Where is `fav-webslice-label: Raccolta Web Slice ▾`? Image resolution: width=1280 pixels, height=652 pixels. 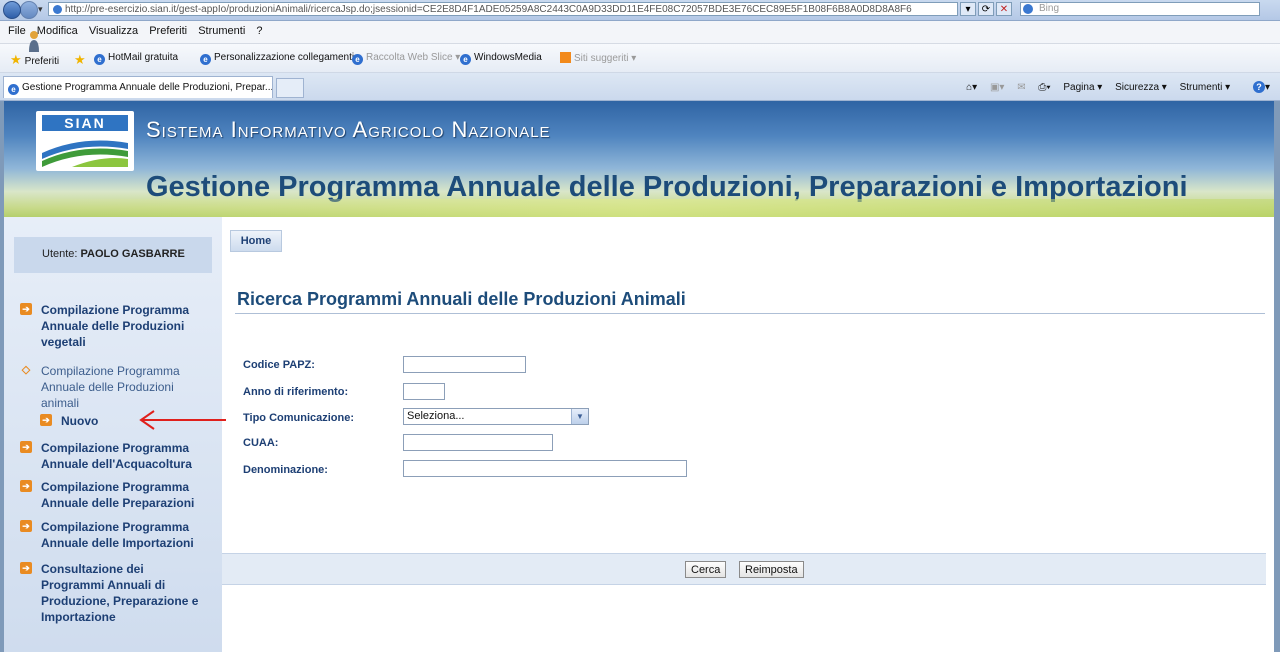 fav-webslice-label: Raccolta Web Slice ▾ is located at coordinates (413, 57).